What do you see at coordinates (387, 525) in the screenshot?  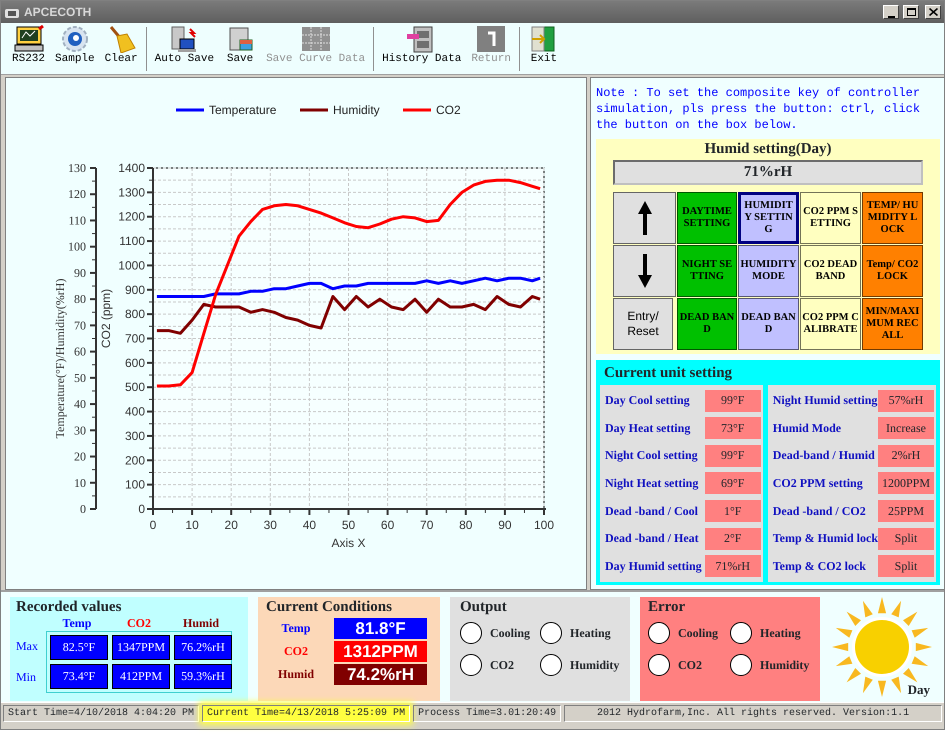 I see `axis-tick-label: 60` at bounding box center [387, 525].